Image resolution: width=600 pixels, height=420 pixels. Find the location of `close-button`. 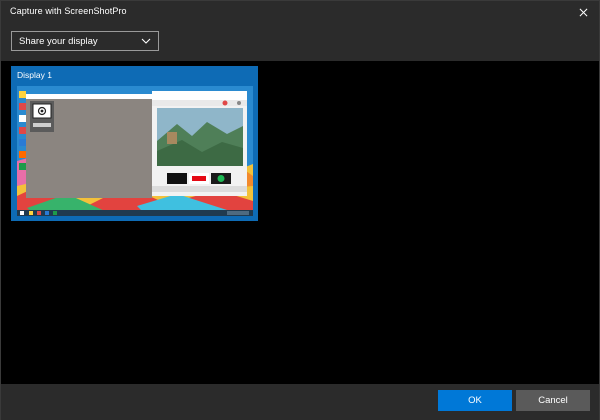

close-button is located at coordinates (583, 12).